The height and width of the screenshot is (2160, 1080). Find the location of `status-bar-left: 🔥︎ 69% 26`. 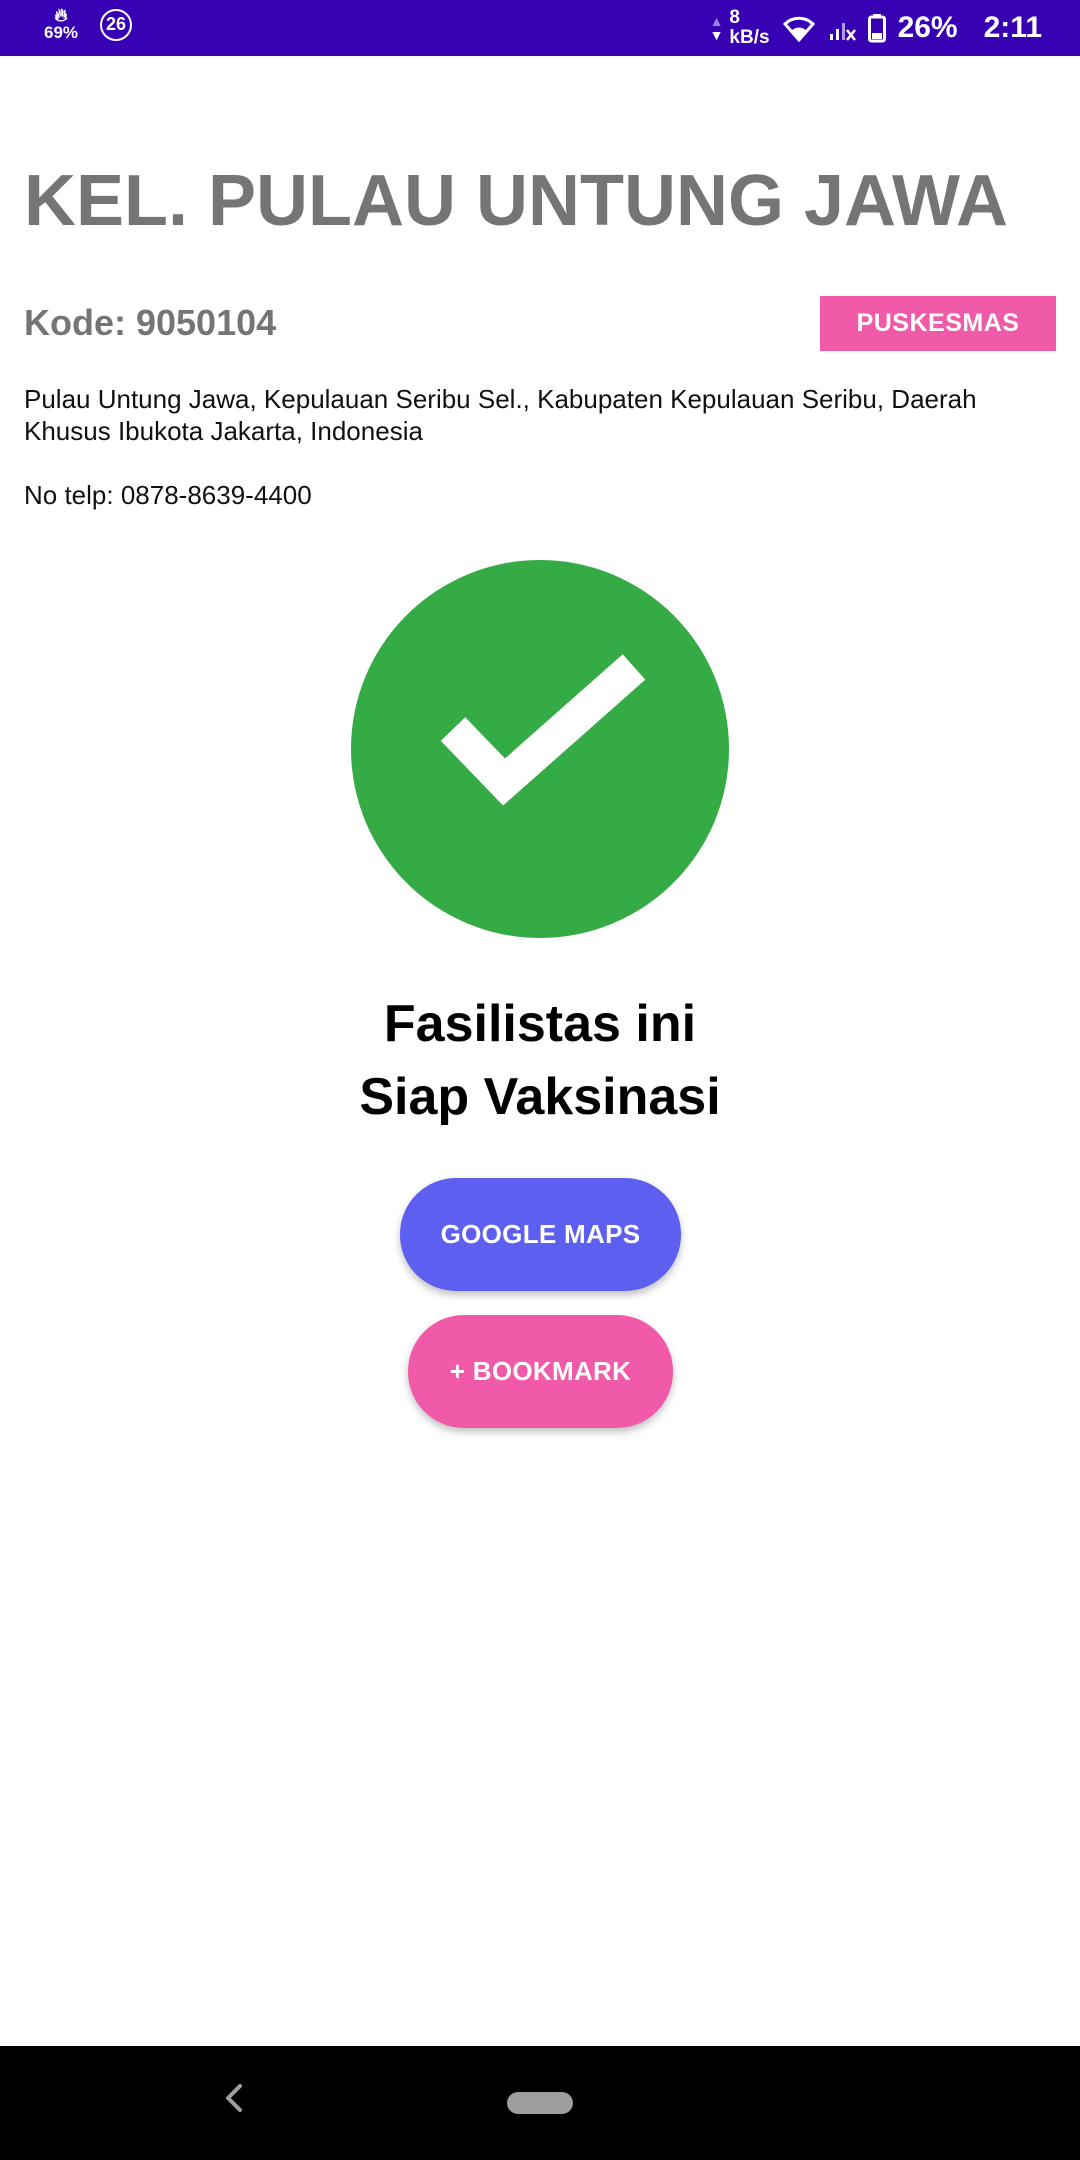

status-bar-left: 🔥︎ 69% 26 is located at coordinates (88, 23).